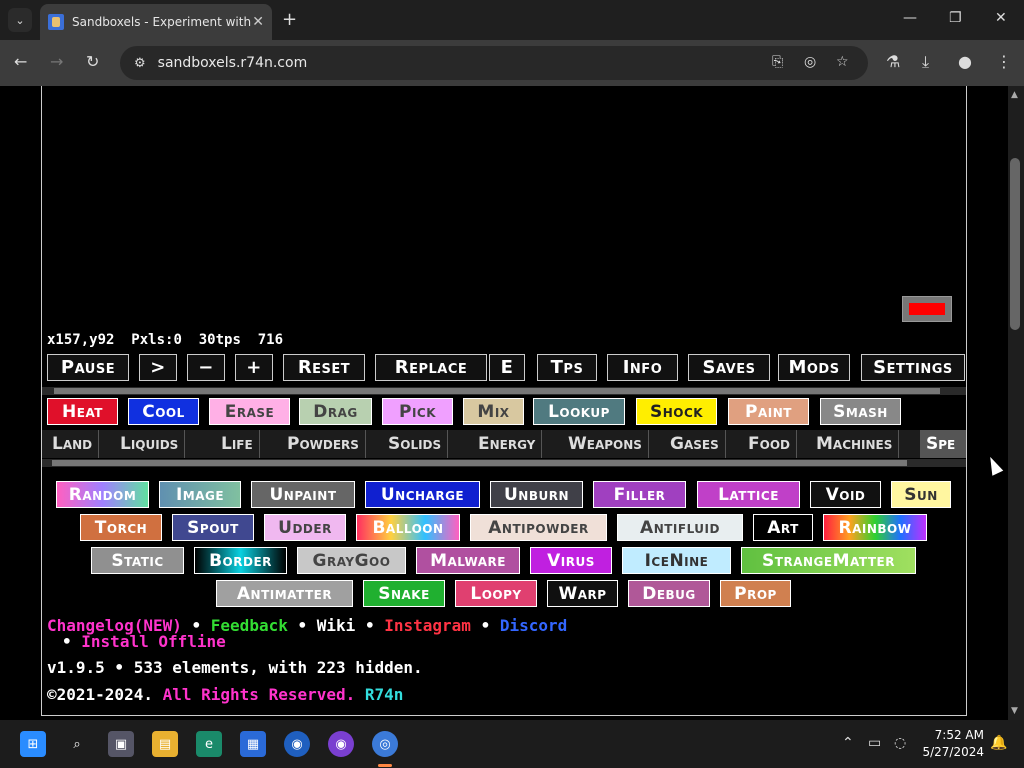 Image resolution: width=1024 pixels, height=768 pixels. What do you see at coordinates (913, 367) in the screenshot?
I see `settings-button: Settings` at bounding box center [913, 367].